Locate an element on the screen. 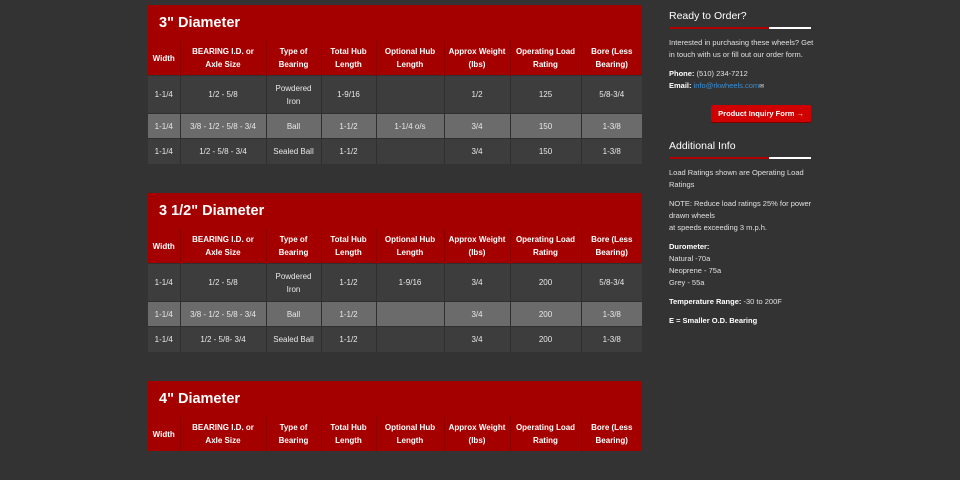 The image size is (960, 480). table-cell: 1/2 - 5/8 is located at coordinates (223, 94).